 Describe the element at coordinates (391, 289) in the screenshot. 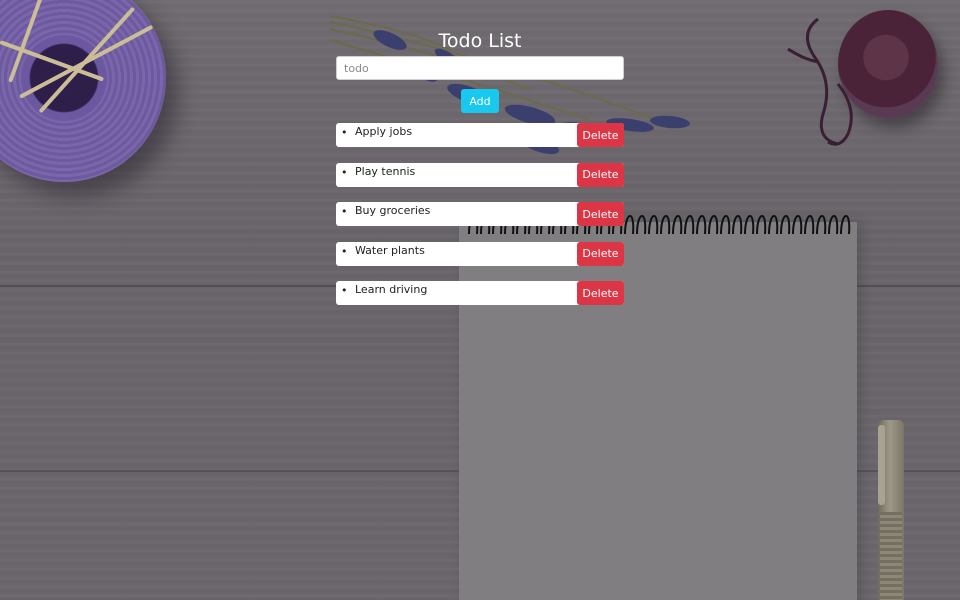

I see `todo-item-text: Learn driving` at that location.